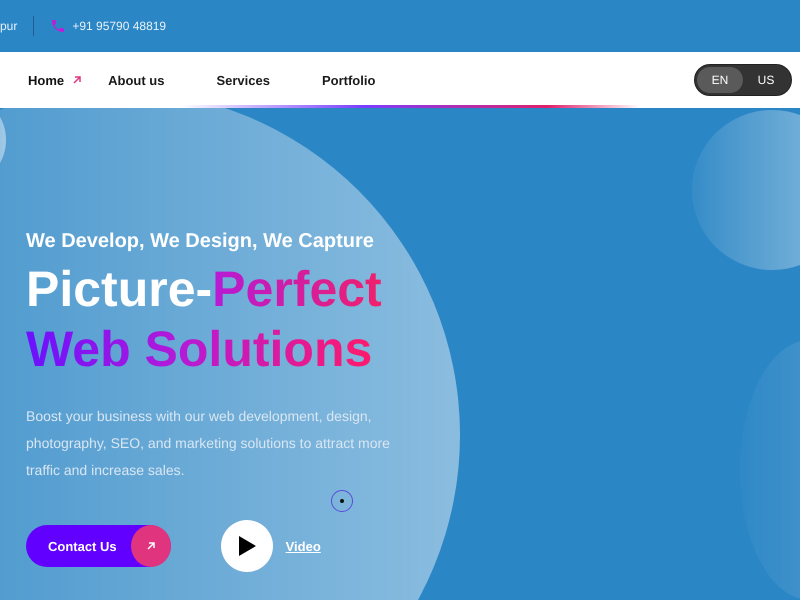 This screenshot has height=600, width=800. What do you see at coordinates (349, 80) in the screenshot?
I see `nav-link: Portfolio` at bounding box center [349, 80].